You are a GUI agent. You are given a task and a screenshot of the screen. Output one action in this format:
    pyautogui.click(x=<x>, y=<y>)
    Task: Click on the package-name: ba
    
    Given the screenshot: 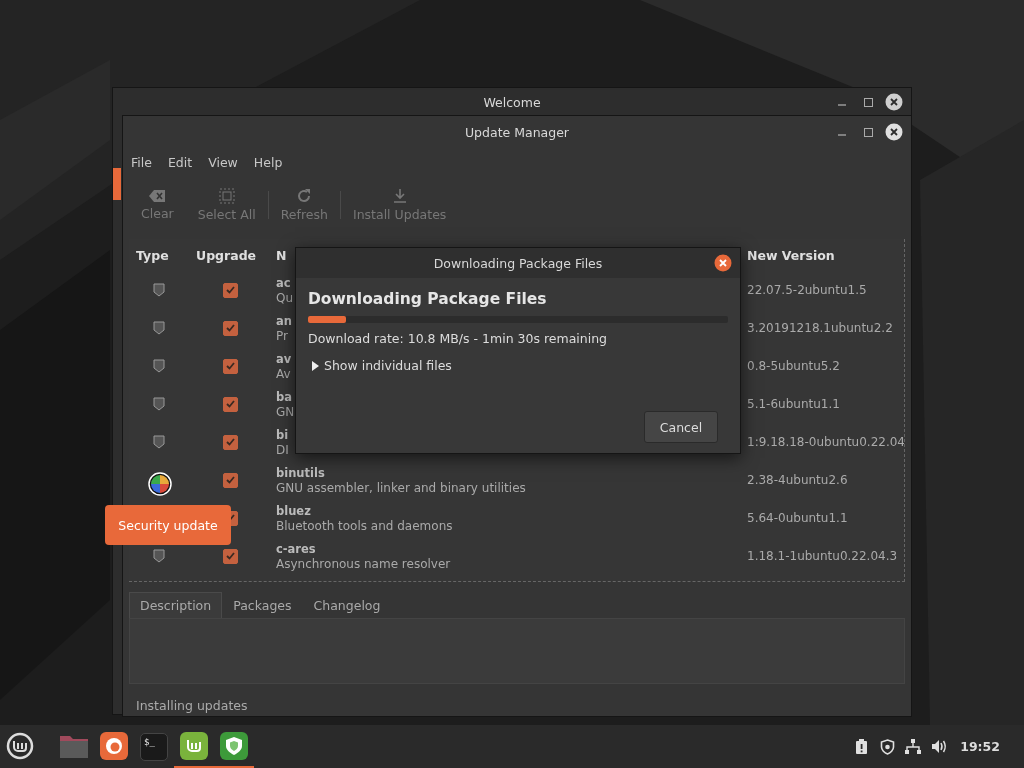 What is the action you would take?
    pyautogui.click(x=284, y=396)
    